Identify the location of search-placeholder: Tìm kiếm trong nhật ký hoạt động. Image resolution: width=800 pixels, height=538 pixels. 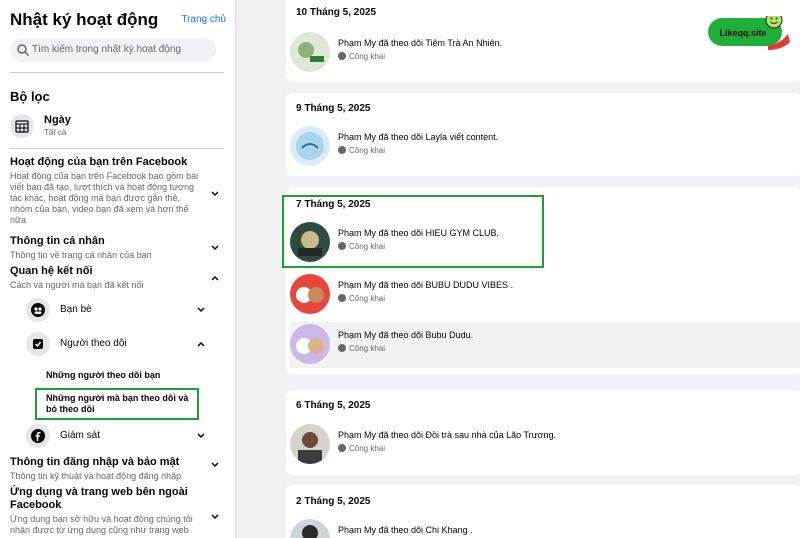
(106, 49).